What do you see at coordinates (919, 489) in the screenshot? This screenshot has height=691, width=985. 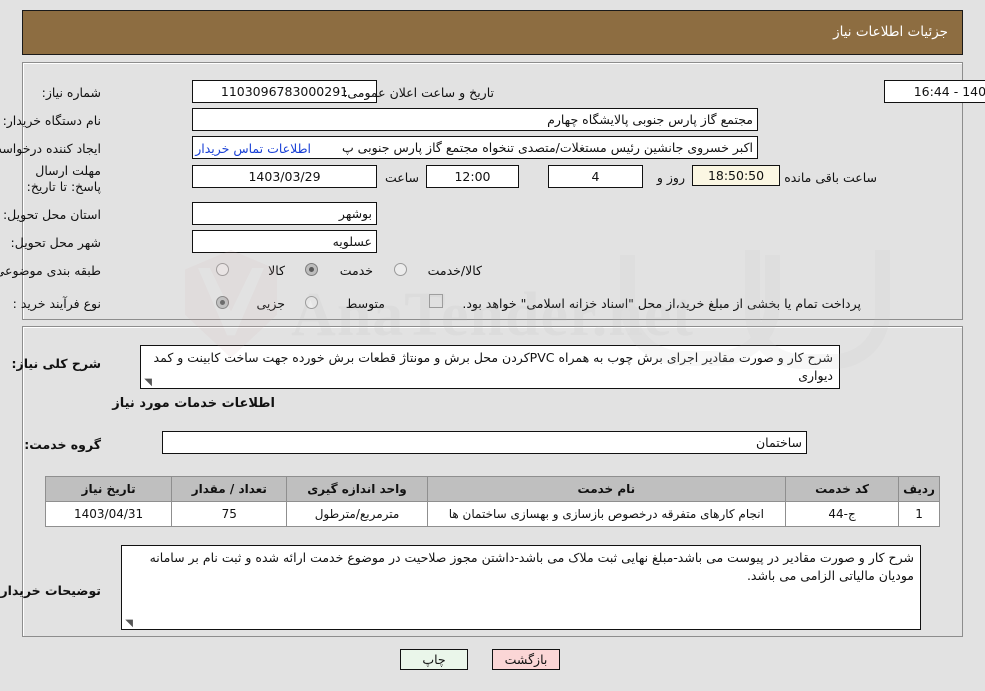 I see `th-row: ردیف` at bounding box center [919, 489].